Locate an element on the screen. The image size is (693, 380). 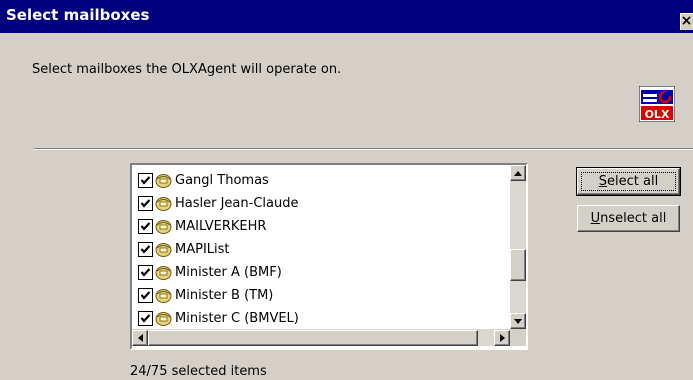
horizontal-scroll-thumb is located at coordinates (313, 338).